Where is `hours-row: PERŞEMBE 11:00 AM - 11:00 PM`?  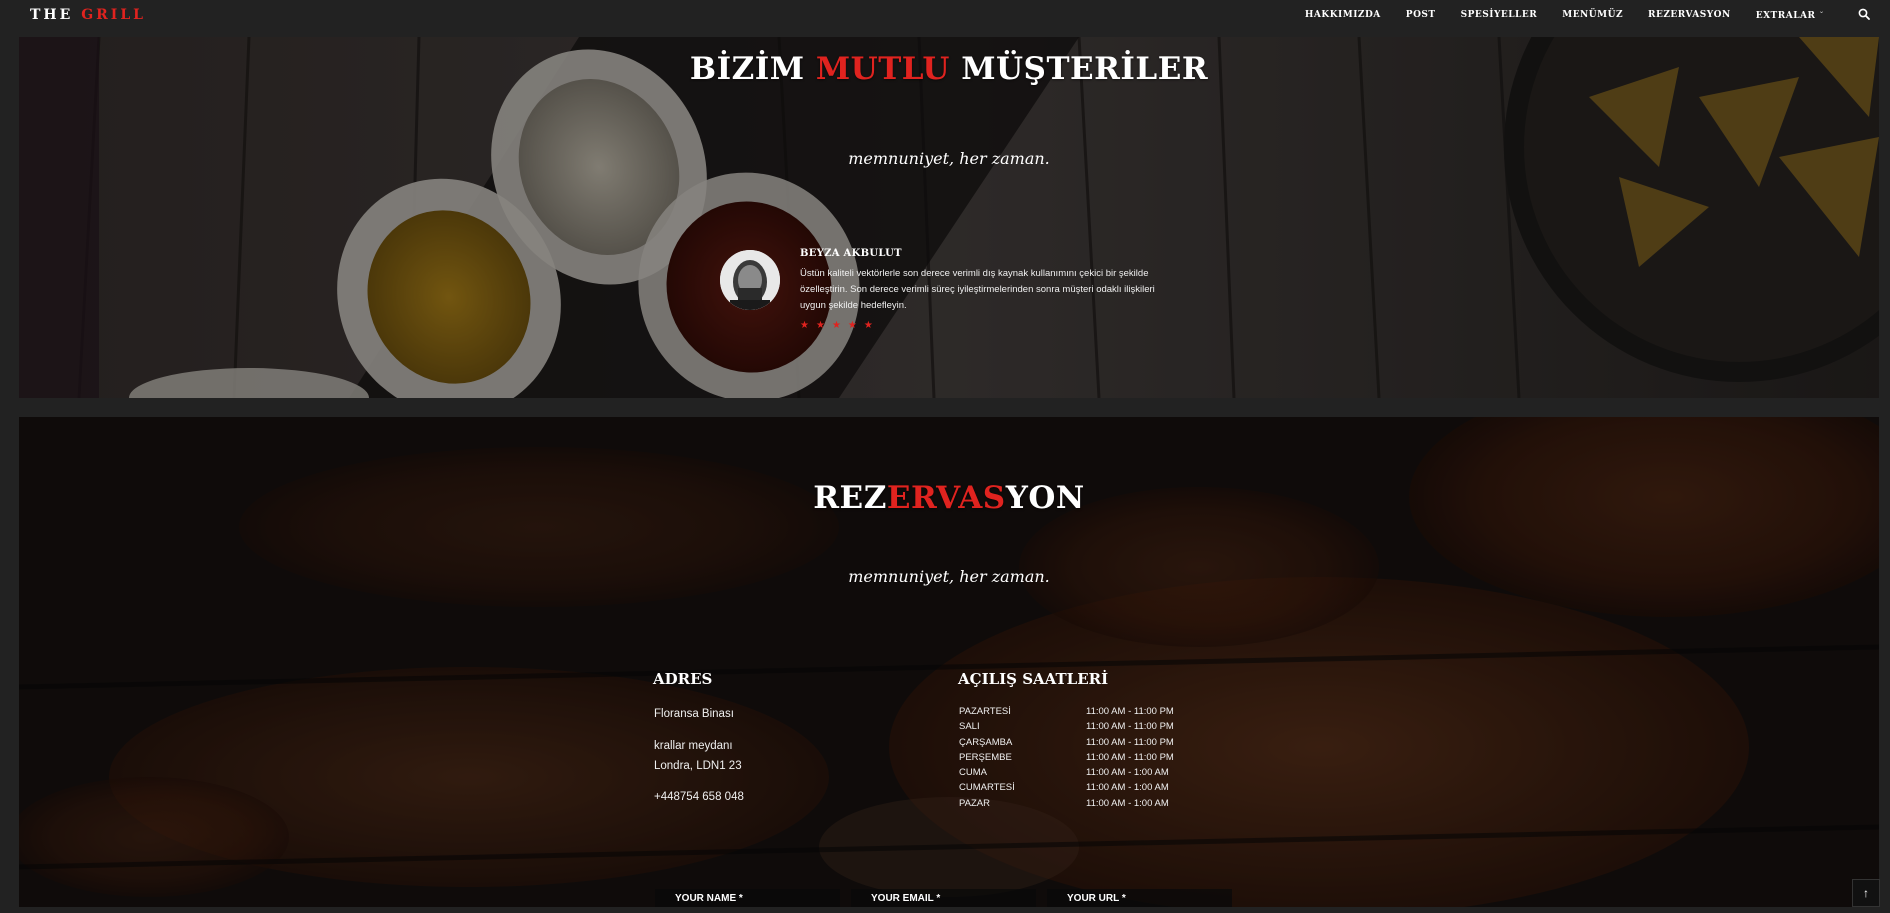
hours-row: PERŞEMBE 11:00 AM - 11:00 PM is located at coordinates (1066, 757).